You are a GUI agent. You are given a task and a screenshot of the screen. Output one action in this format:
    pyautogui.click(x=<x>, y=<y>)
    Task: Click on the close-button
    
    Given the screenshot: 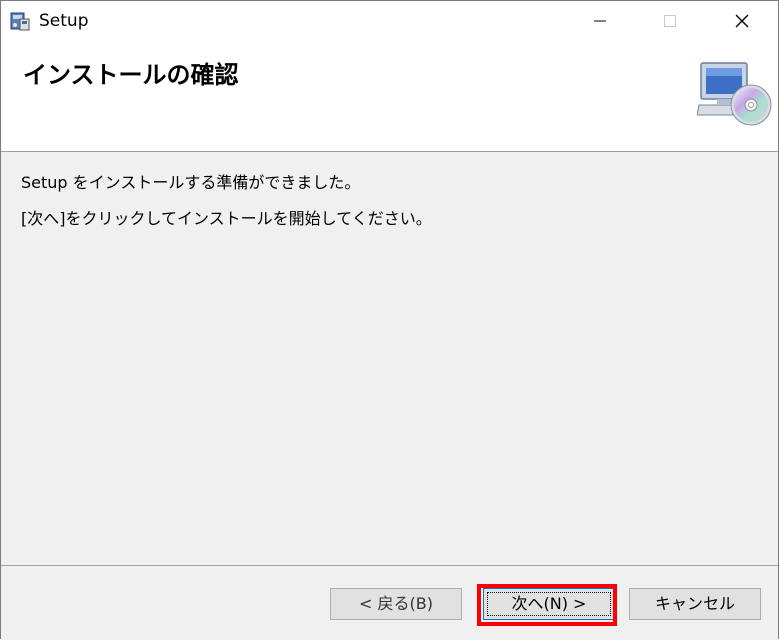 What is the action you would take?
    pyautogui.click(x=742, y=21)
    